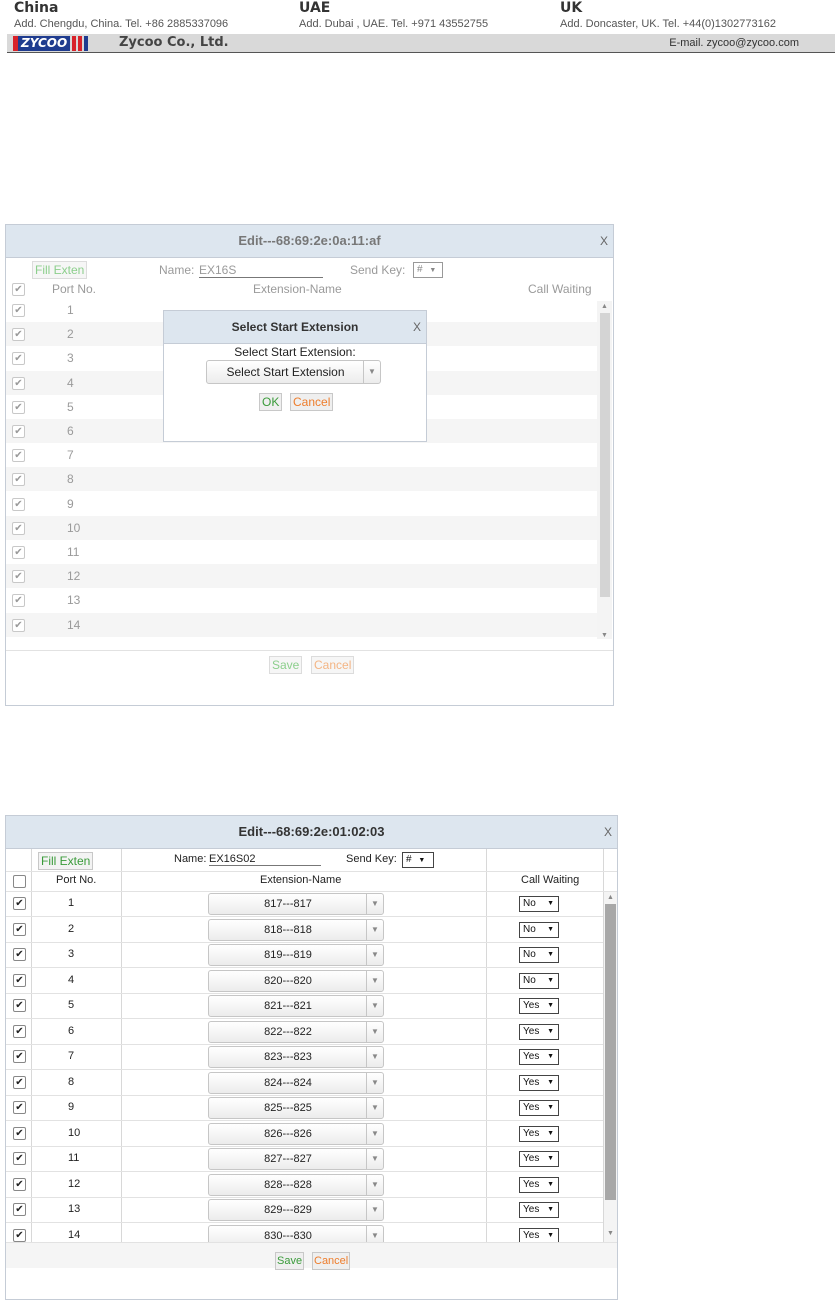 Image resolution: width=837 pixels, height=1300 pixels. What do you see at coordinates (296, 955) in the screenshot?
I see `extension-select: 819---819 ▼` at bounding box center [296, 955].